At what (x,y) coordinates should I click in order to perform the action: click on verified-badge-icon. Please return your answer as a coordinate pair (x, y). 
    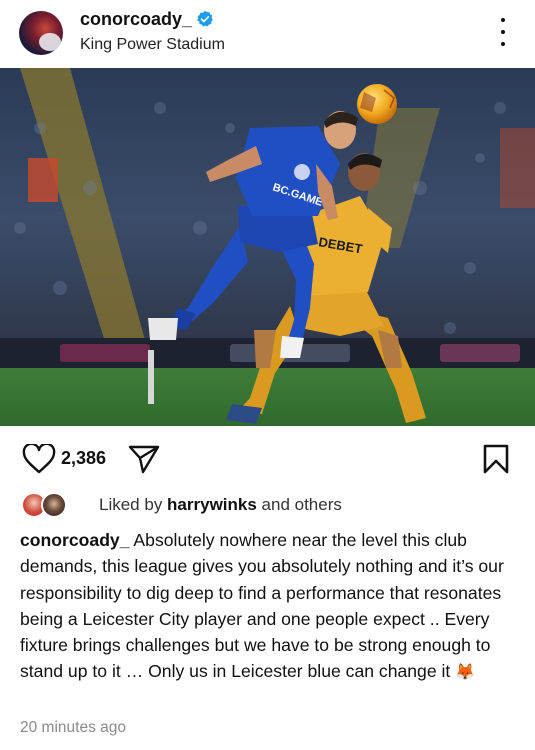
    Looking at the image, I should click on (204, 18).